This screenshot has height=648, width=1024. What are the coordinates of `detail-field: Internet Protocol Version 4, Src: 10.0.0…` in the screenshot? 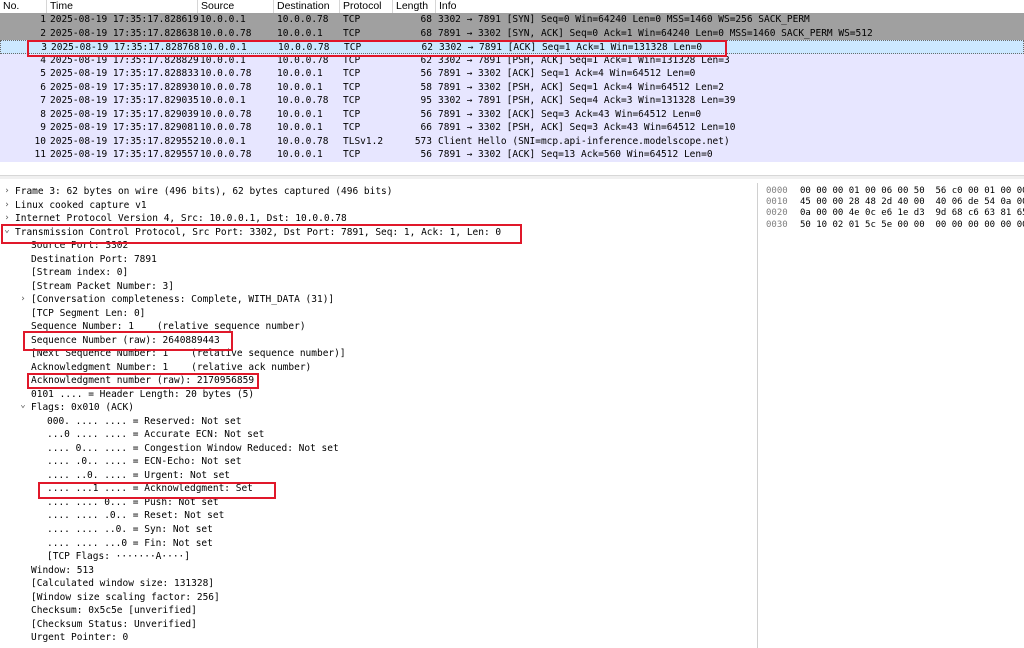 It's located at (181, 219).